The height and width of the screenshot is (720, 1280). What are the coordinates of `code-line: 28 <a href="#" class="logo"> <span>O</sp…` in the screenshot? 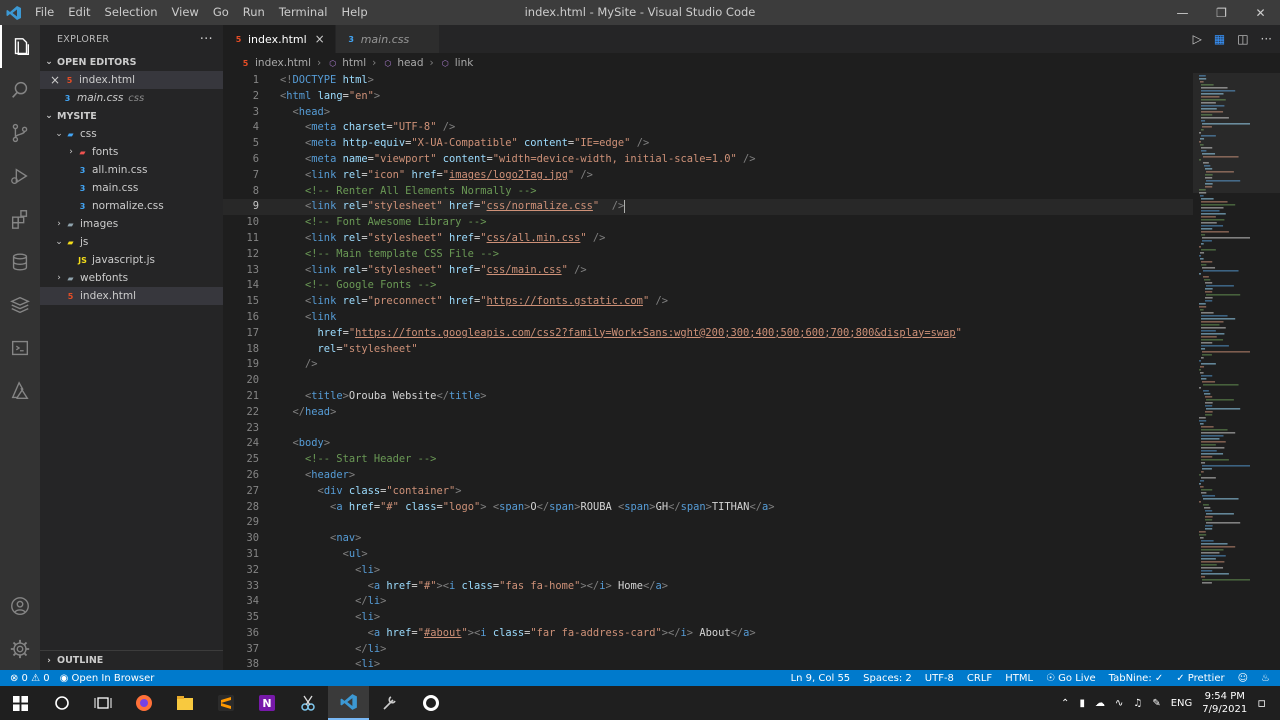 It's located at (708, 508).